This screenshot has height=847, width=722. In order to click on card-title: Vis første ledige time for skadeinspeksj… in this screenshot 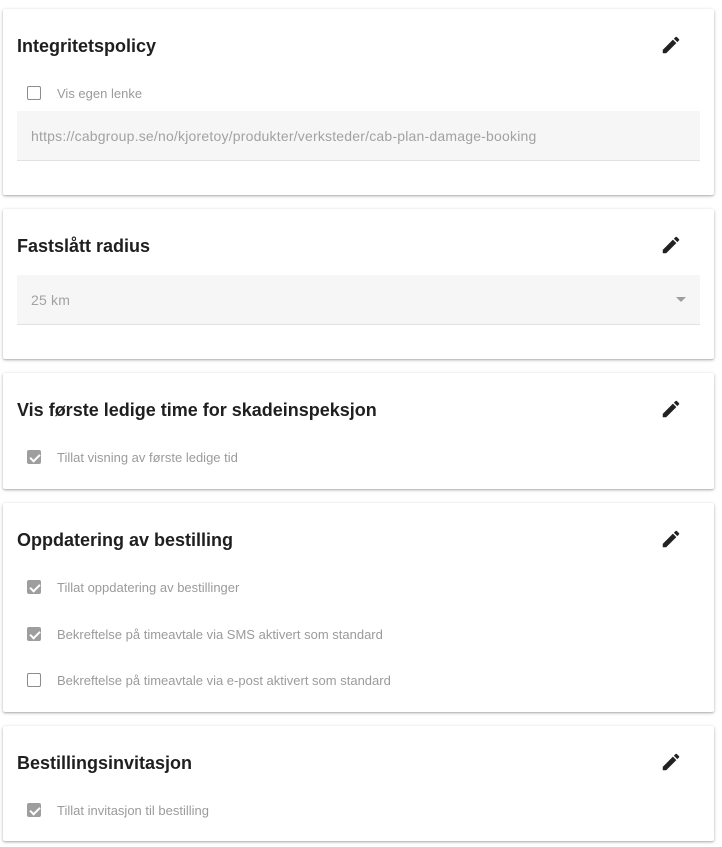, I will do `click(197, 410)`.